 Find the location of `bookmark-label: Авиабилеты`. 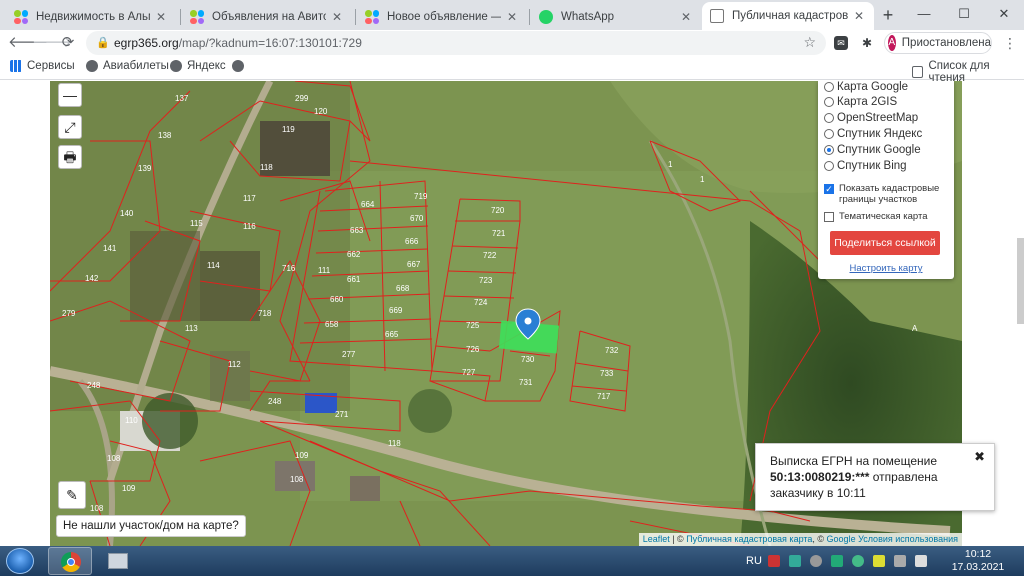

bookmark-label: Авиабилеты is located at coordinates (136, 66).